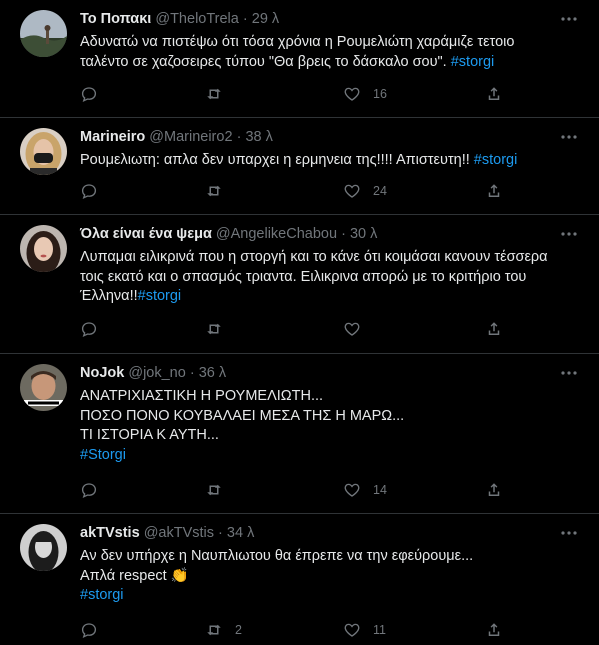 The width and height of the screenshot is (599, 645). What do you see at coordinates (290, 329) in the screenshot?
I see `action-bar` at bounding box center [290, 329].